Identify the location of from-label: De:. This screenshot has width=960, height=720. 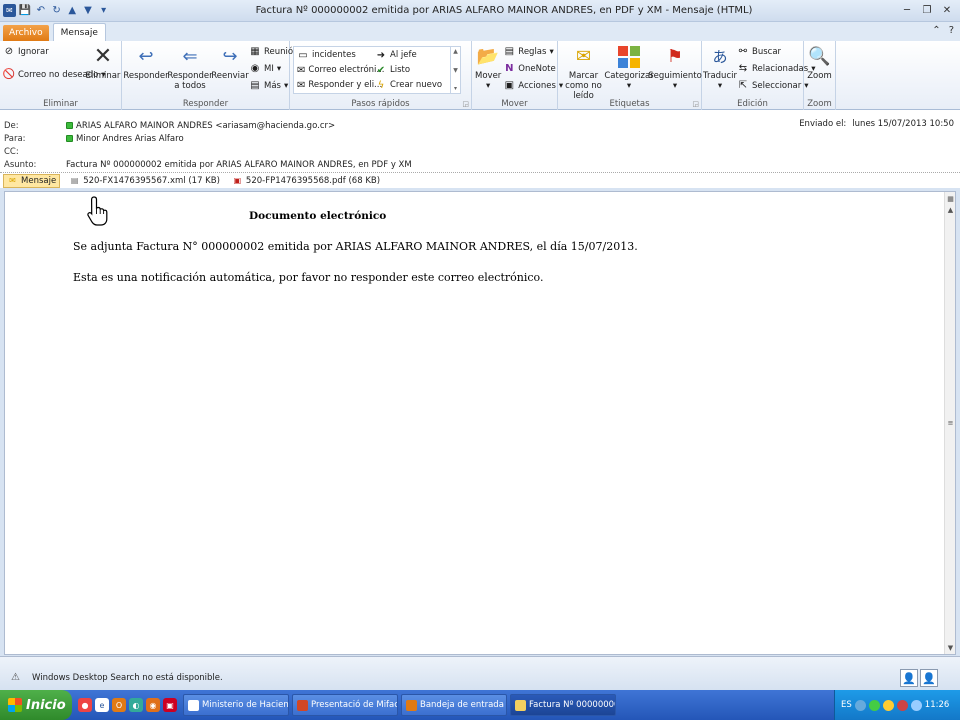
(11, 125).